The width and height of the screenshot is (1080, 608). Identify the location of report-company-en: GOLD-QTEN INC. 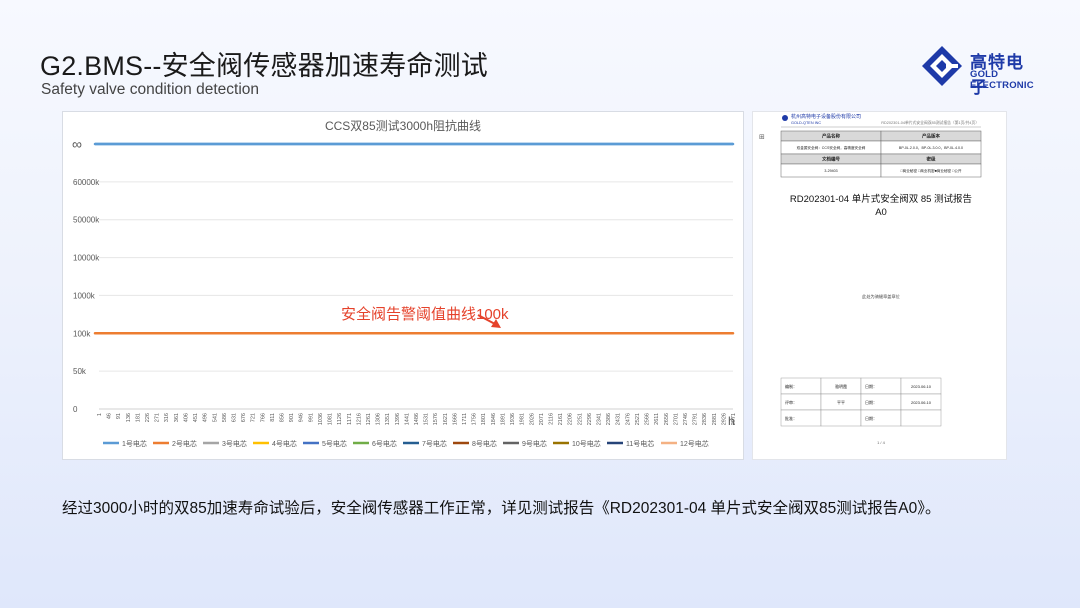
(806, 123).